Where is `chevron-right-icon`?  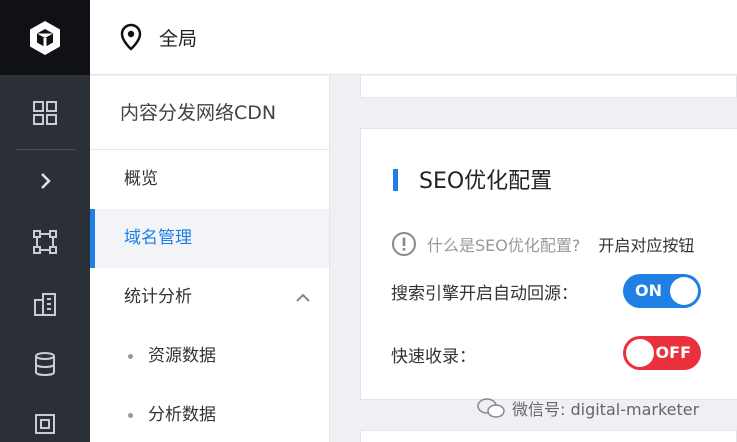
chevron-right-icon is located at coordinates (45, 181).